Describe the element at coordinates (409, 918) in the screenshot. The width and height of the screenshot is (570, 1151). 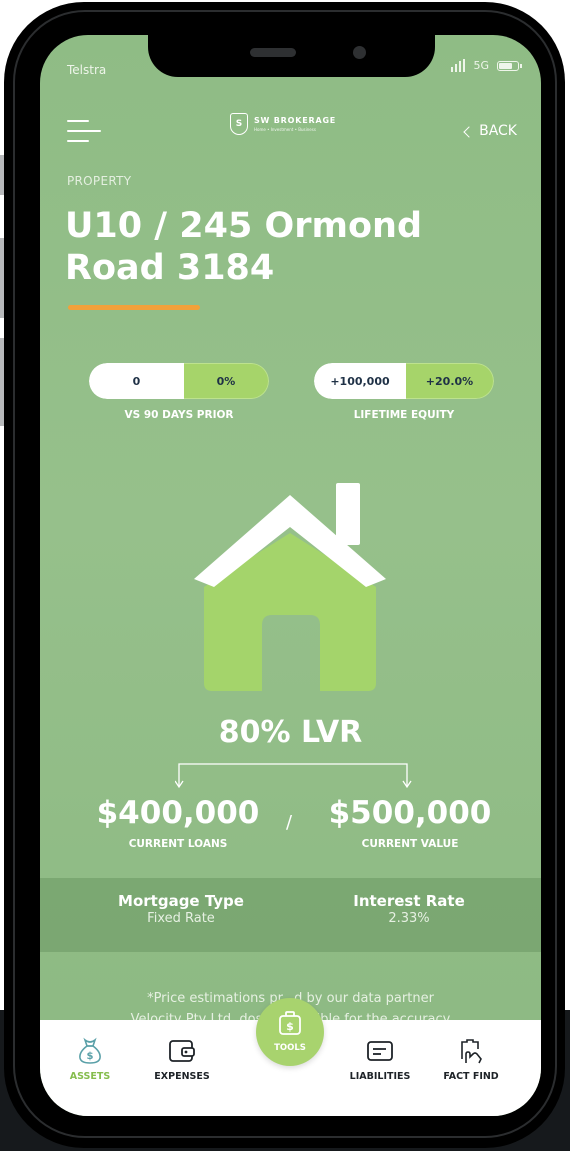
I see `interest-rate-value: 2.33%` at that location.